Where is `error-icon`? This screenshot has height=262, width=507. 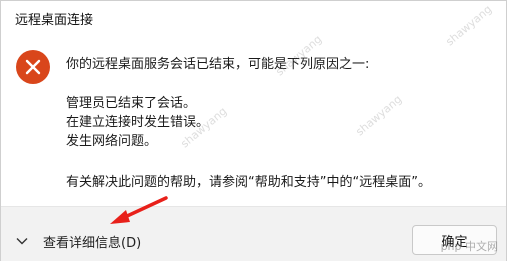 error-icon is located at coordinates (33, 67).